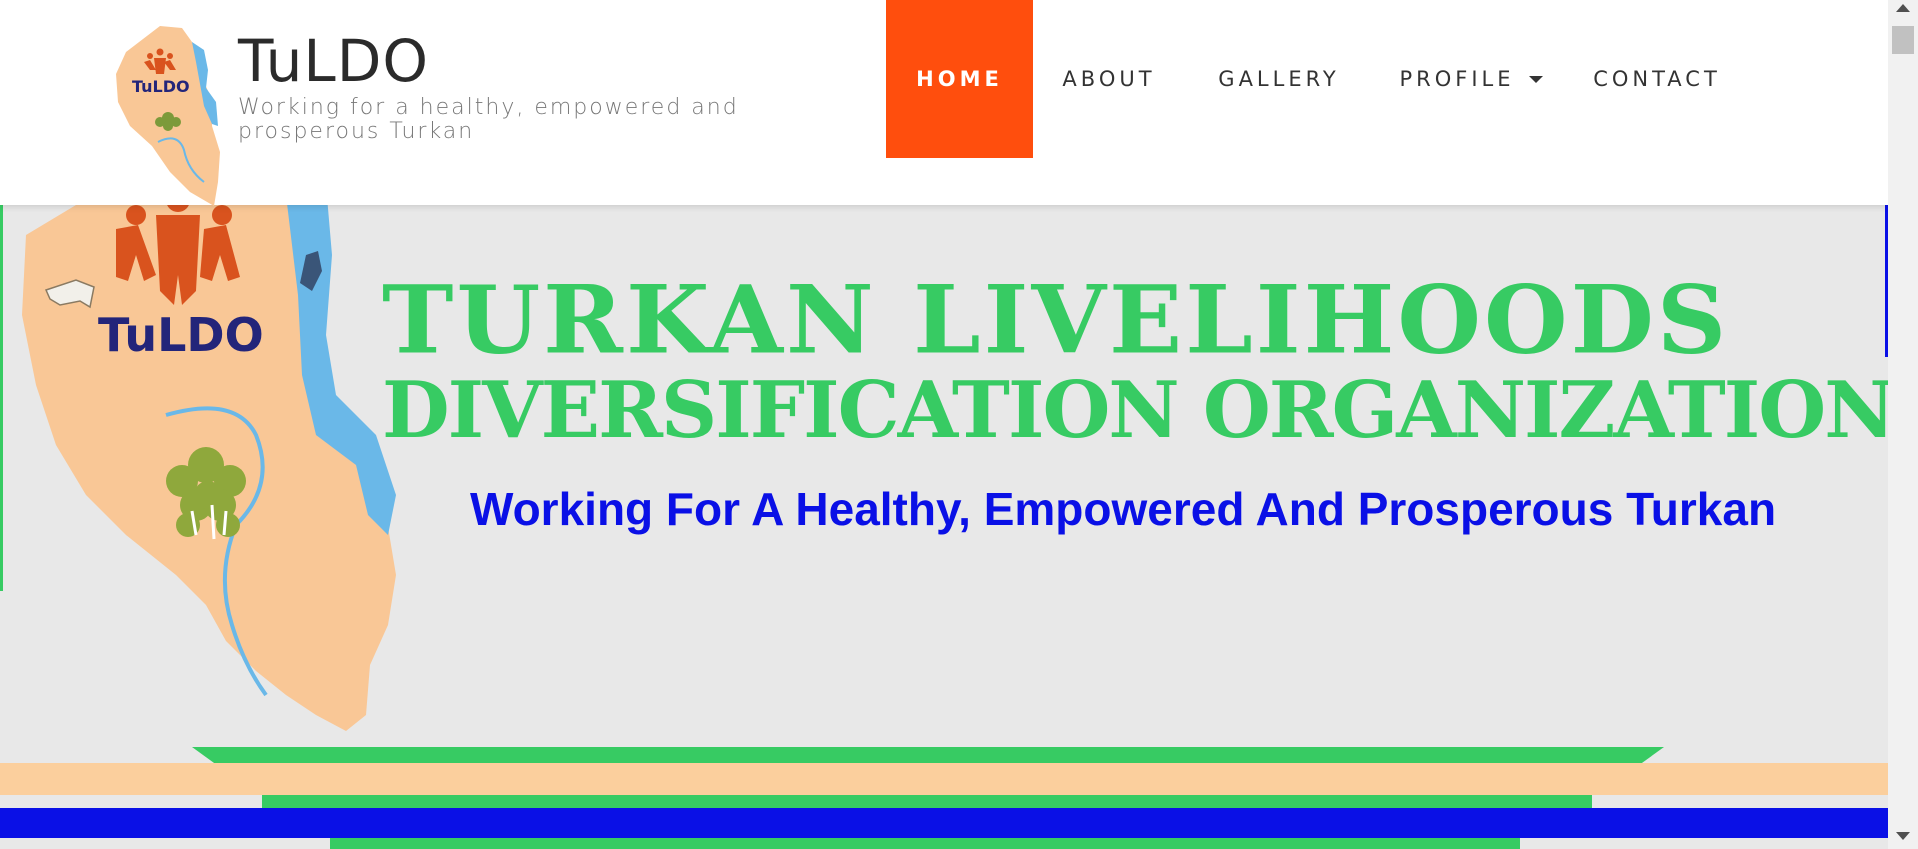  What do you see at coordinates (209, 468) in the screenshot?
I see `turkana-map-icon: TuLDO` at bounding box center [209, 468].